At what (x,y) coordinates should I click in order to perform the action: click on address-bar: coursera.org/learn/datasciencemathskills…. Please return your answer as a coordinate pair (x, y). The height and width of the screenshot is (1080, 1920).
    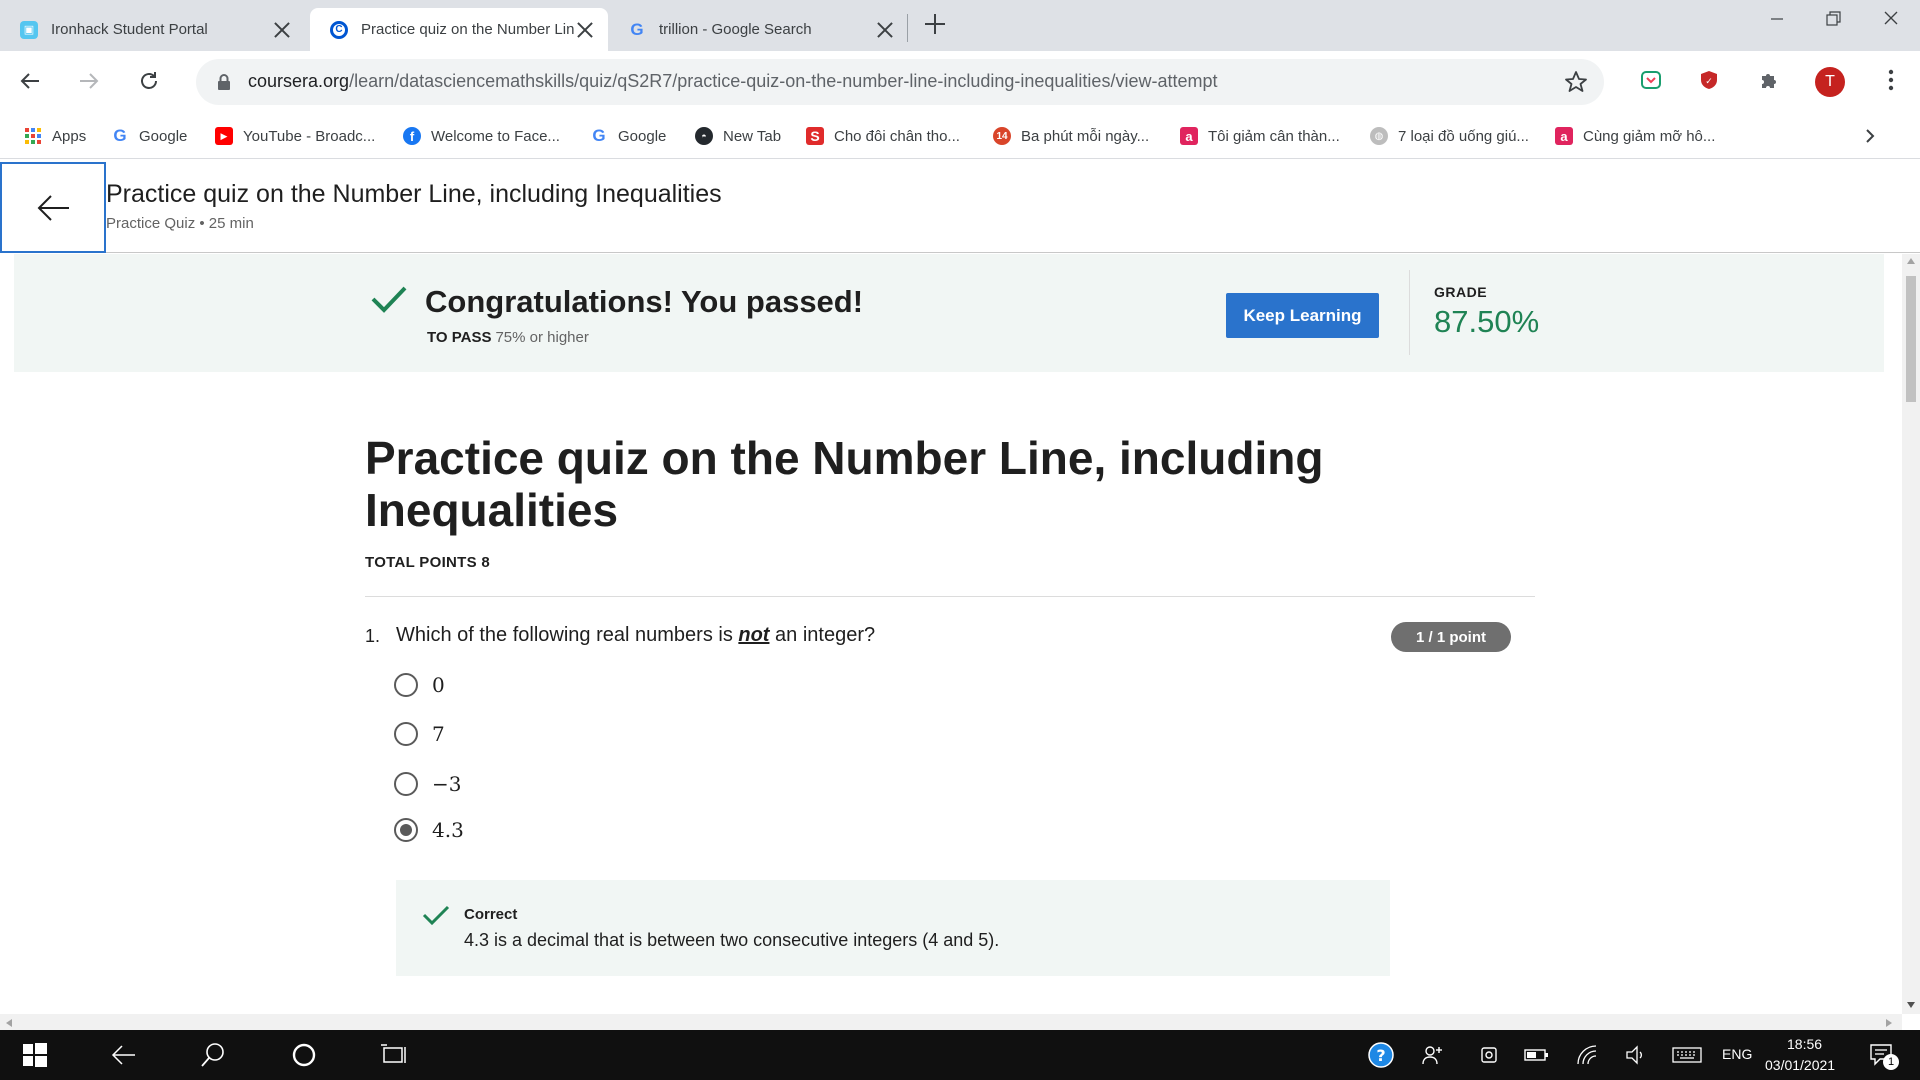
    Looking at the image, I should click on (900, 82).